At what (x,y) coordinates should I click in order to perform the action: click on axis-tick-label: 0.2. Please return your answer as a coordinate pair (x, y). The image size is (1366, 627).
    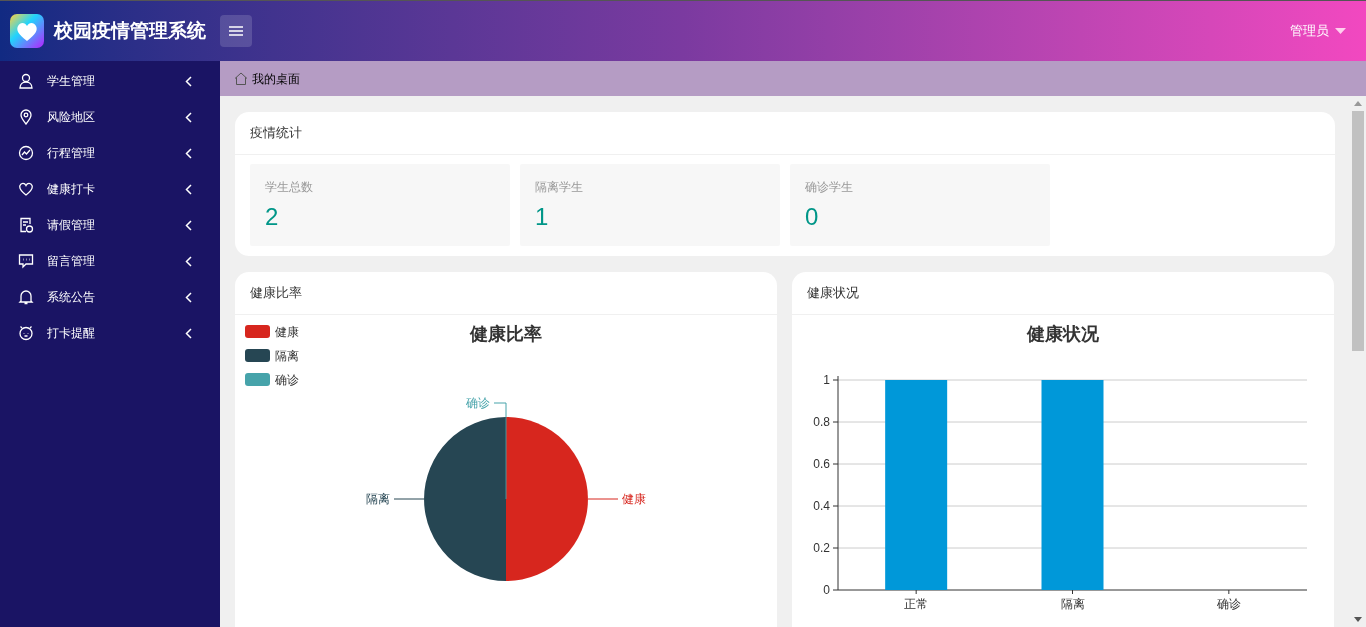
    Looking at the image, I should click on (821, 548).